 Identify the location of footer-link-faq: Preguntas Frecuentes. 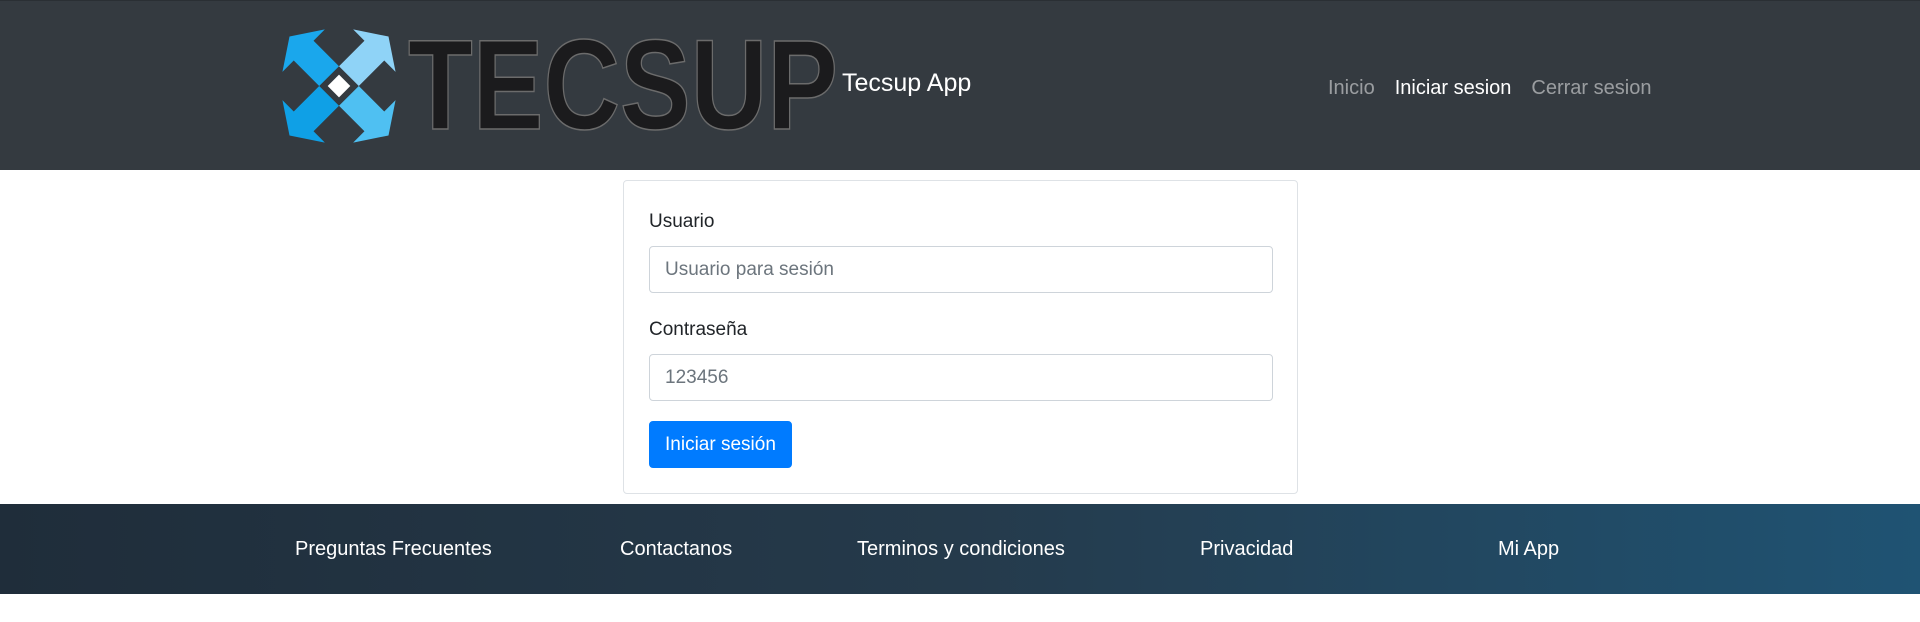
(393, 549).